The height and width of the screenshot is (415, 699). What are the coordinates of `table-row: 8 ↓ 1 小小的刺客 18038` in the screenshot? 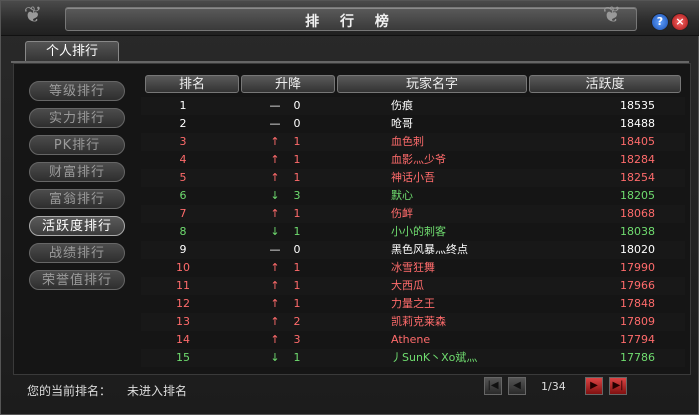 It's located at (413, 232).